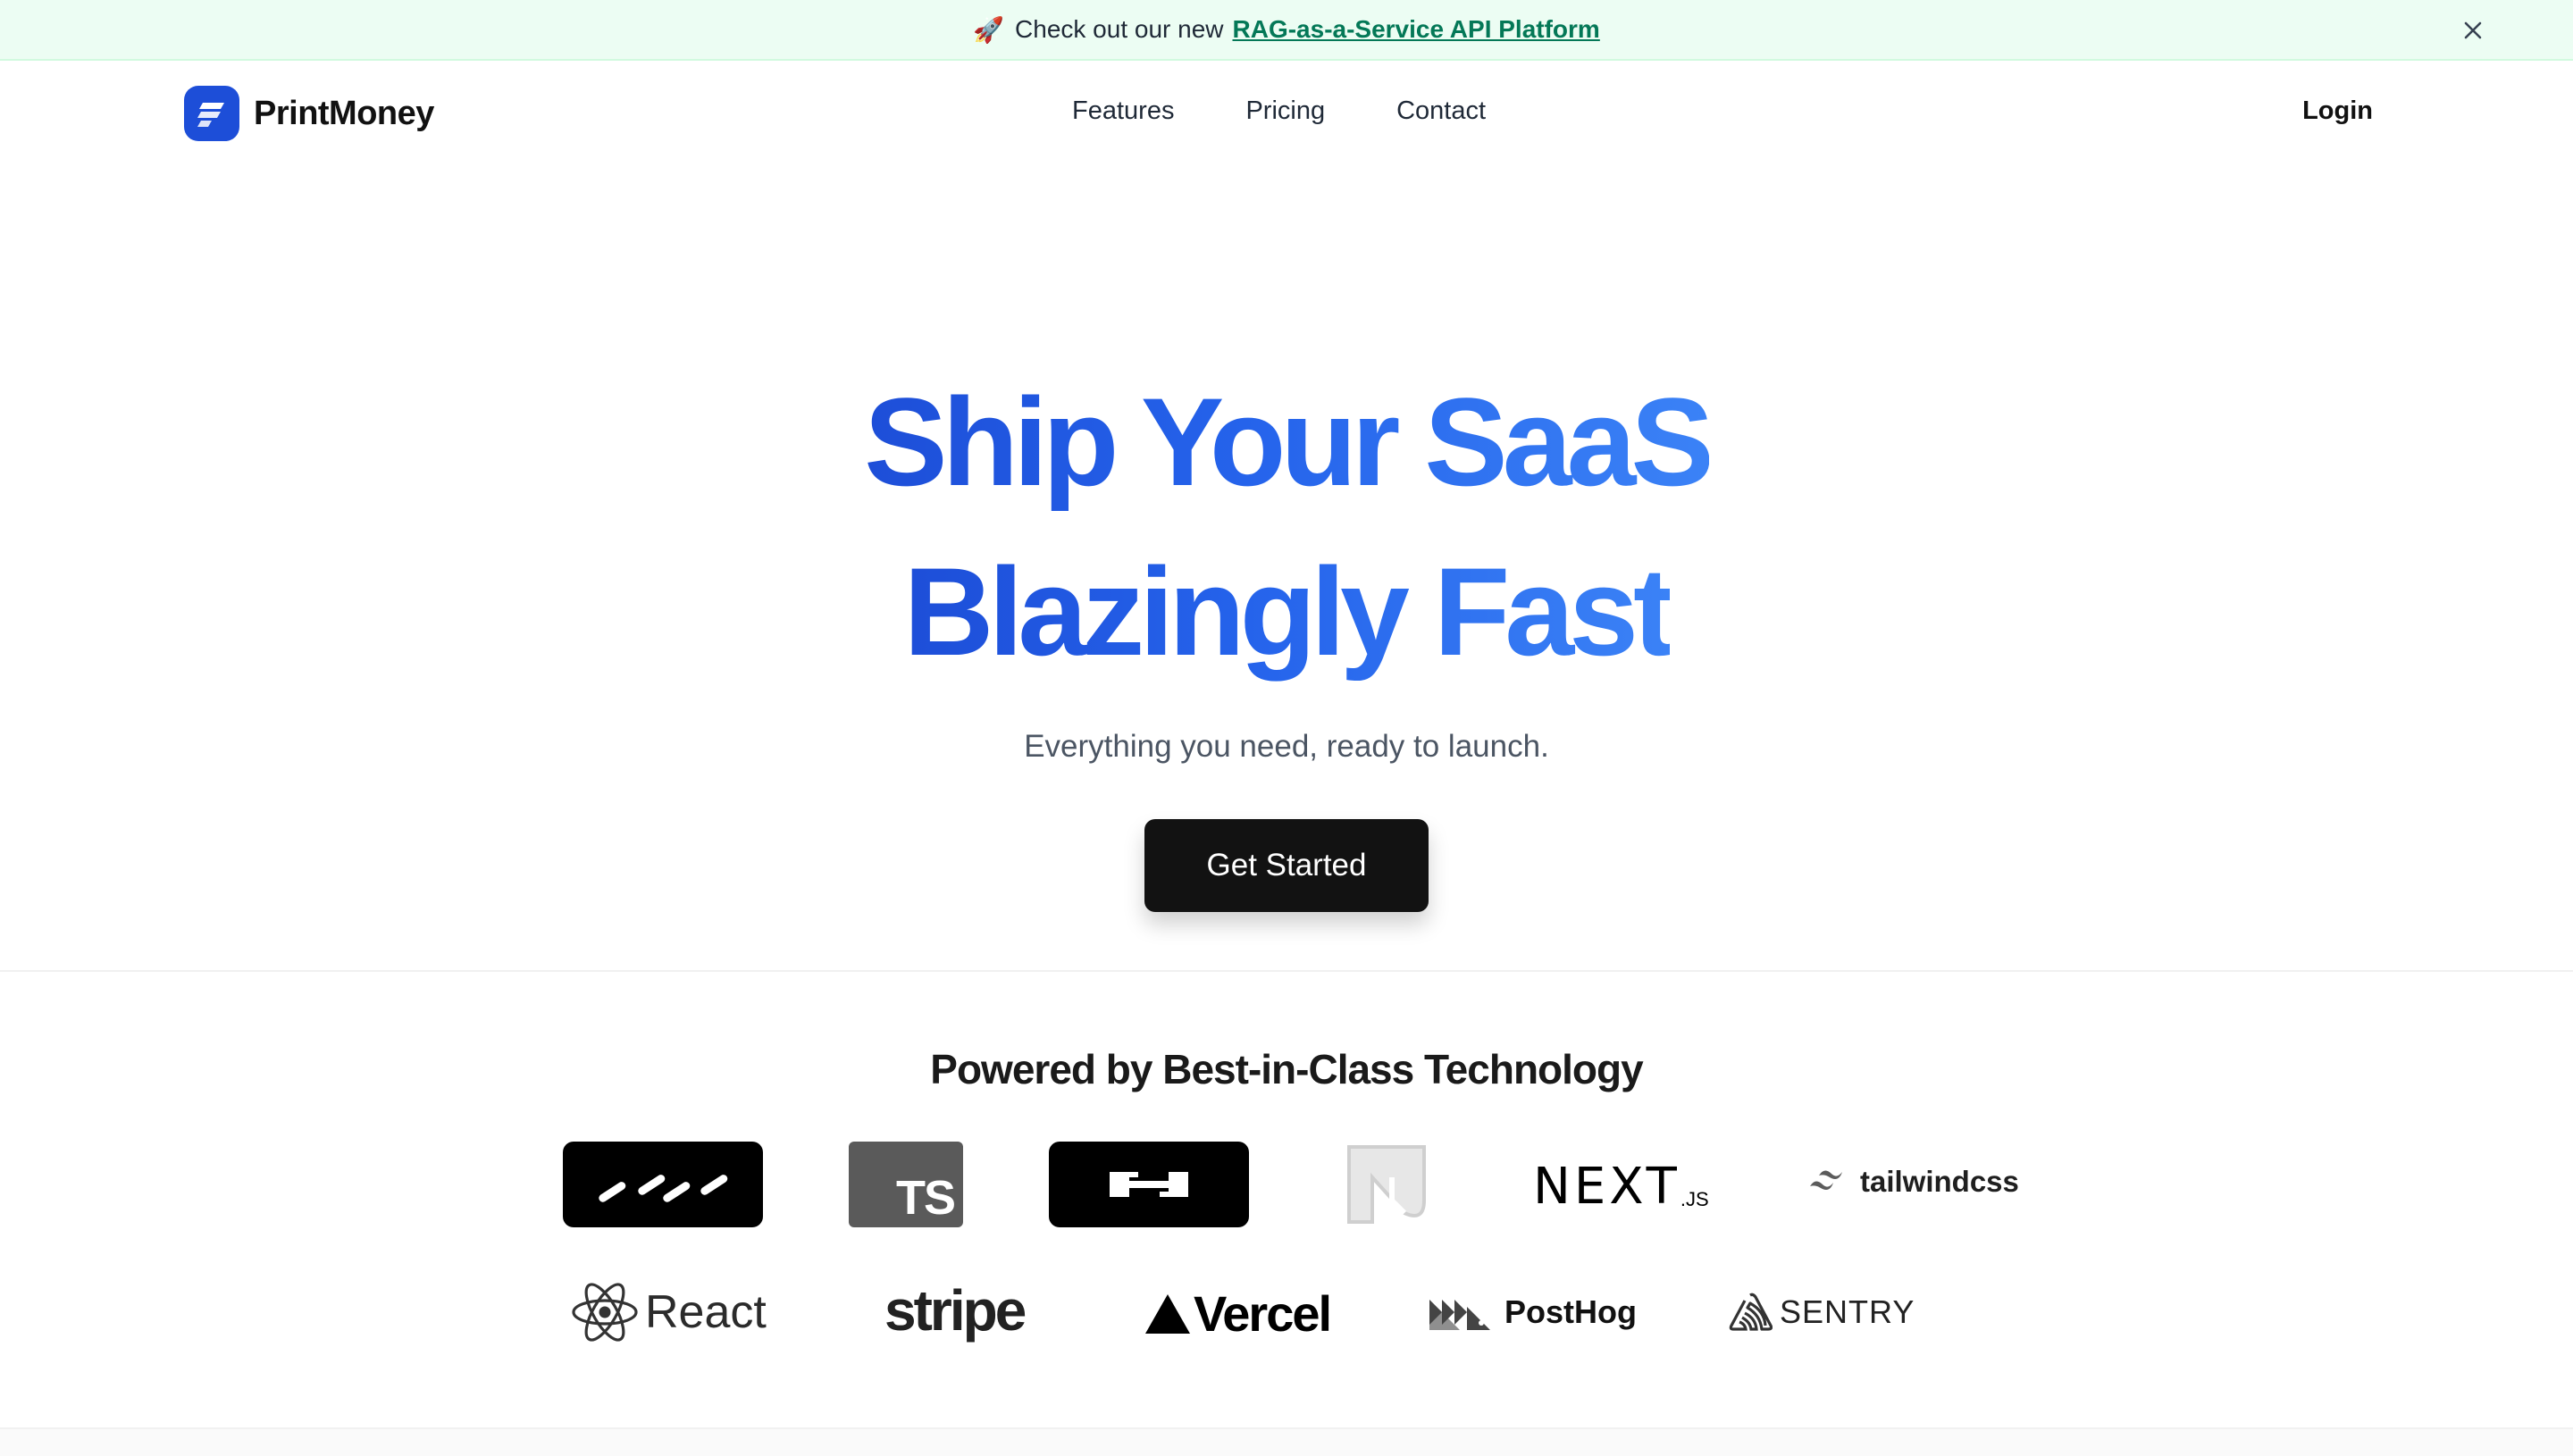 The width and height of the screenshot is (2573, 1456). I want to click on get-started-button: Get Started, so click(1286, 865).